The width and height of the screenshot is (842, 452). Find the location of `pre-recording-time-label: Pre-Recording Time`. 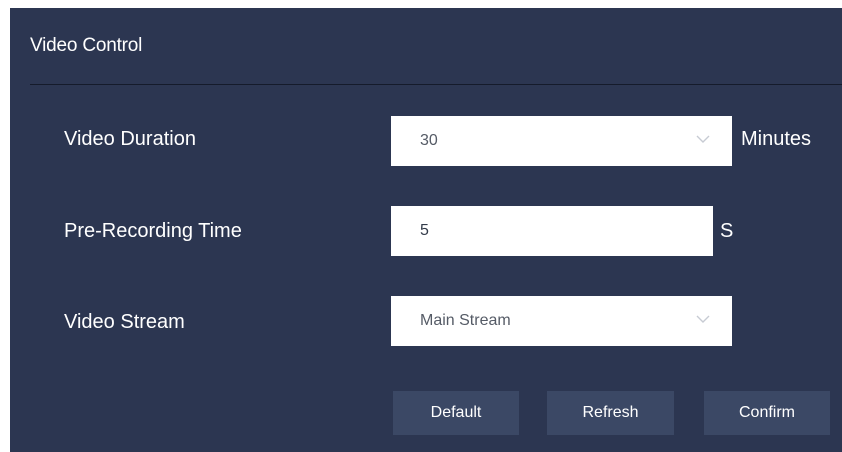

pre-recording-time-label: Pre-Recording Time is located at coordinates (153, 231).